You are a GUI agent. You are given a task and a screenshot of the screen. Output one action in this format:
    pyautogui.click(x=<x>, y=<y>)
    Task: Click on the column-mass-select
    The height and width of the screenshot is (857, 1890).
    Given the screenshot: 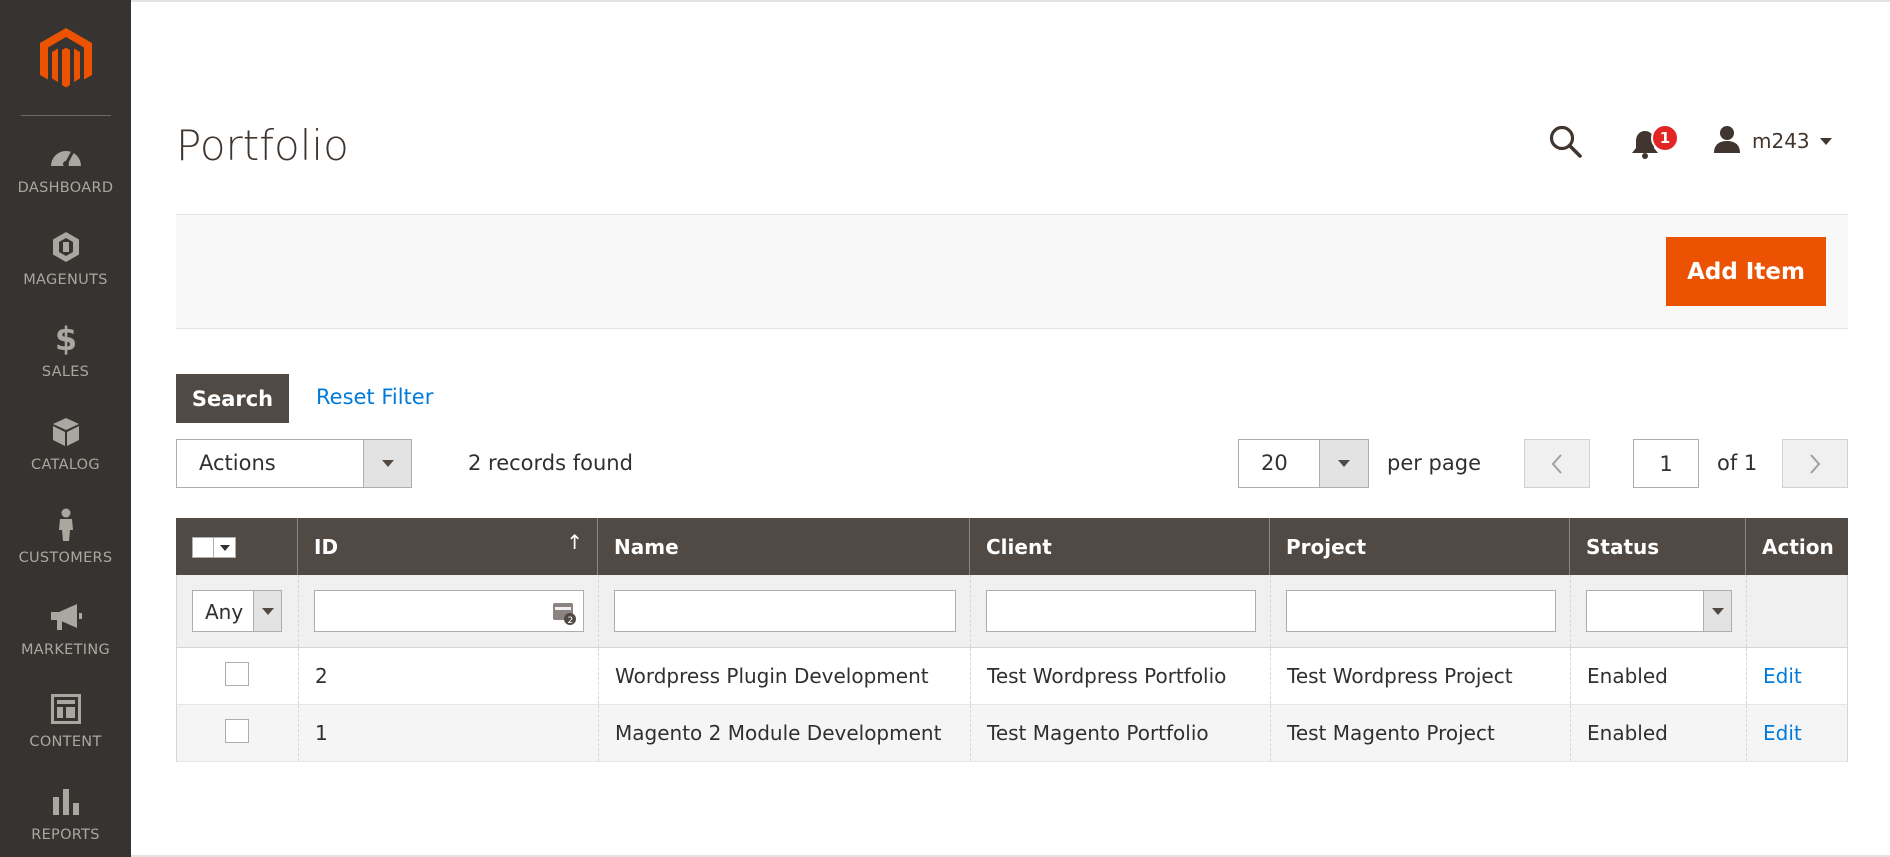 What is the action you would take?
    pyautogui.click(x=236, y=546)
    